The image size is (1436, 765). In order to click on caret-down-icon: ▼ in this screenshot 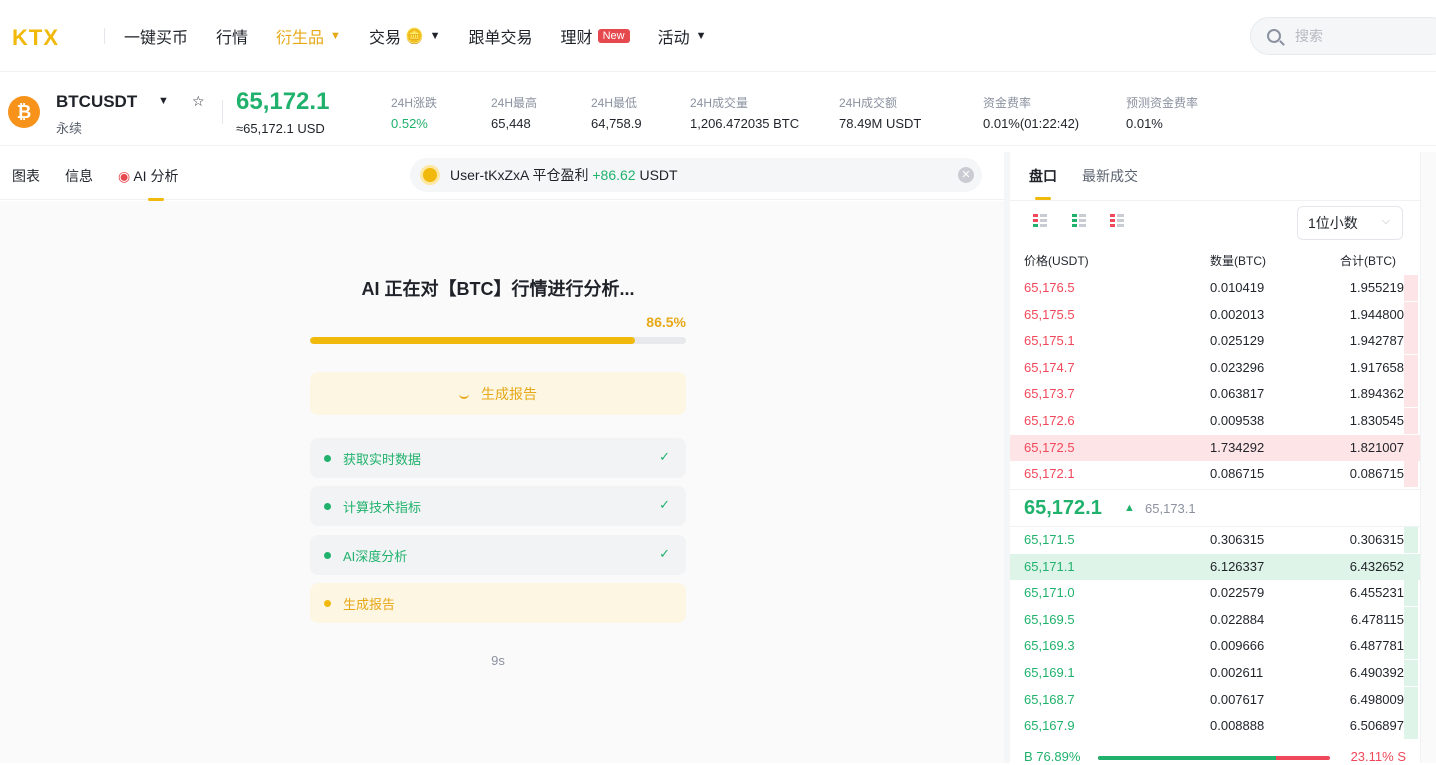, I will do `click(701, 36)`.